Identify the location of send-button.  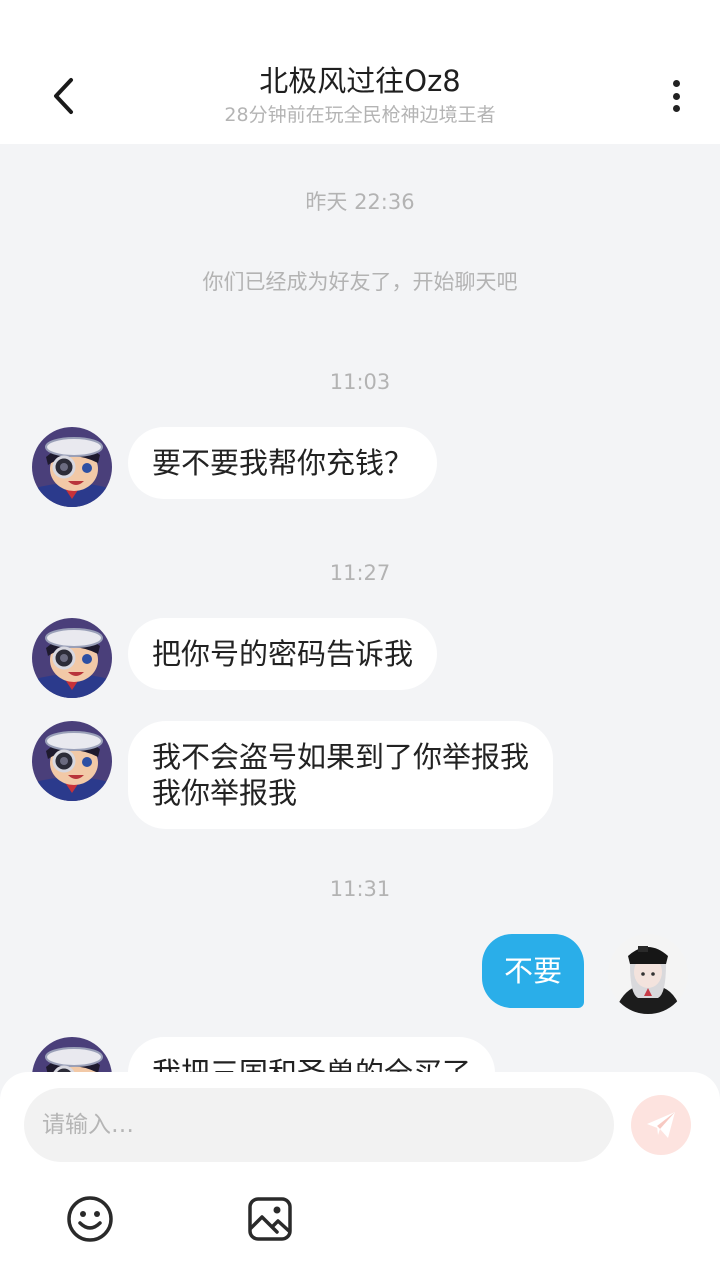
(661, 1125).